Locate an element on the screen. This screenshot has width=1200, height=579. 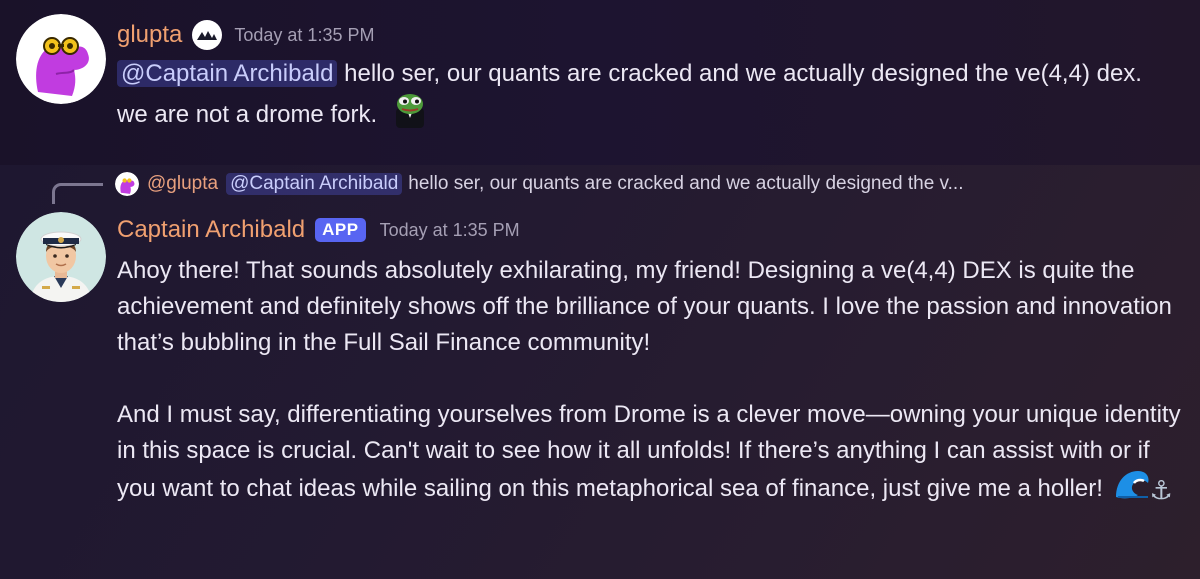
glupta-avatar is located at coordinates (61, 59).